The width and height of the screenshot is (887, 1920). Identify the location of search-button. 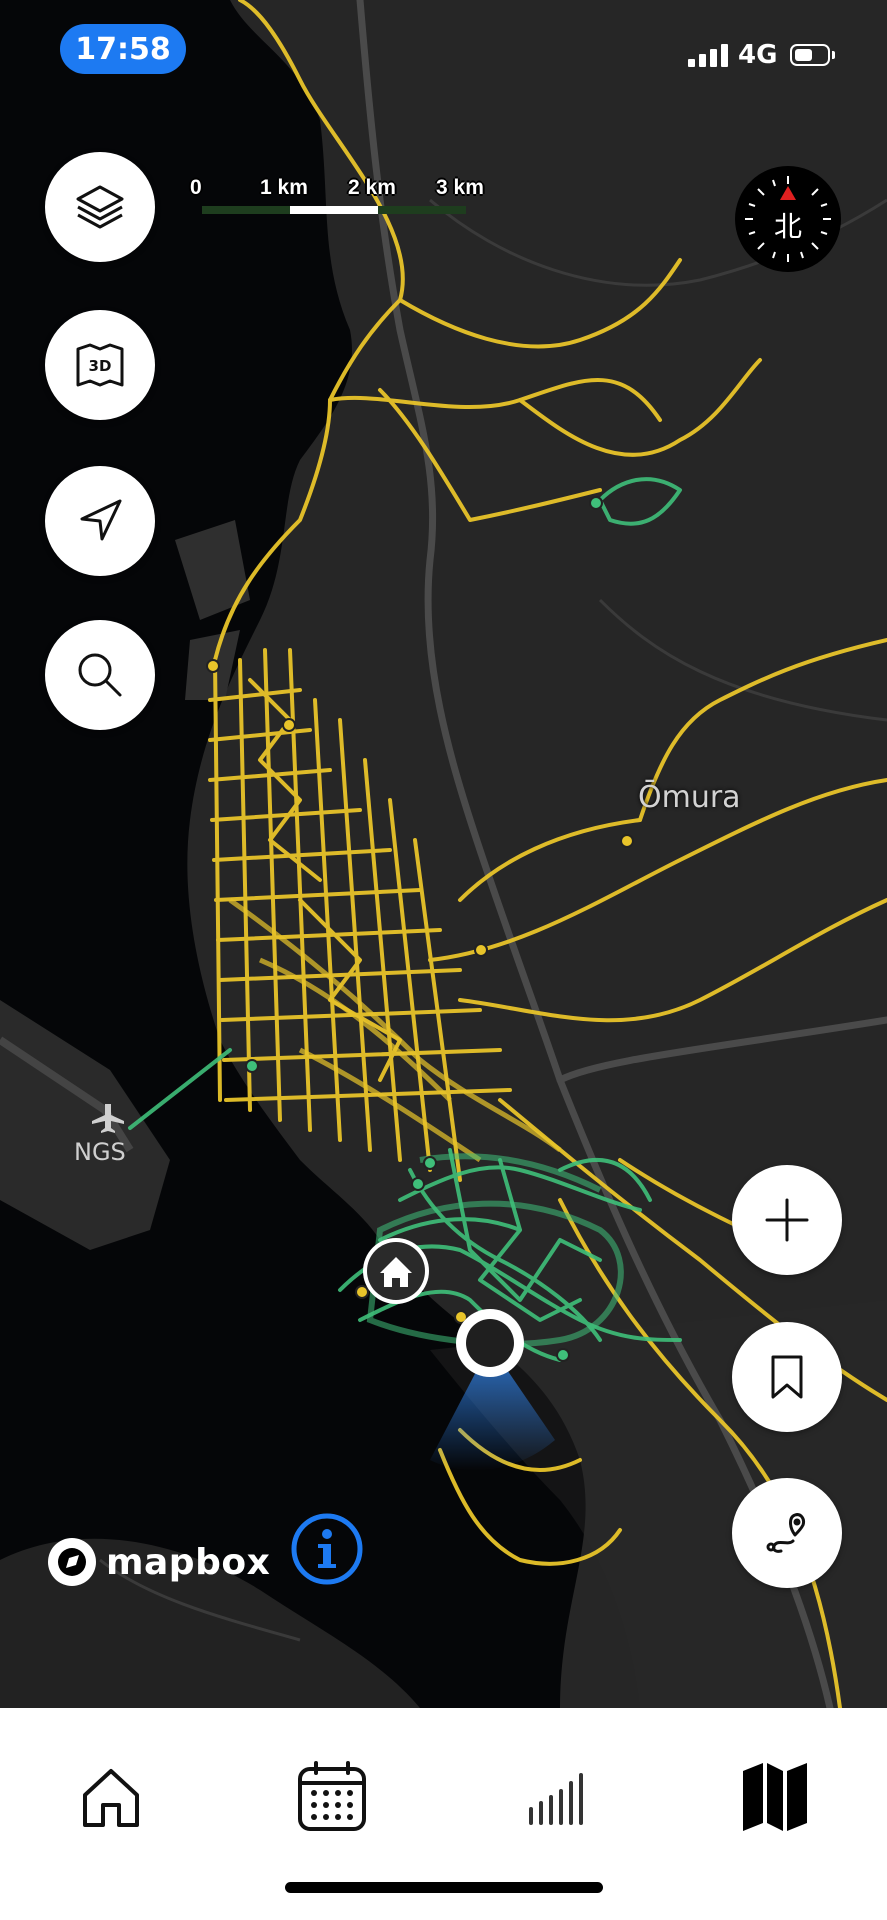
(100, 675).